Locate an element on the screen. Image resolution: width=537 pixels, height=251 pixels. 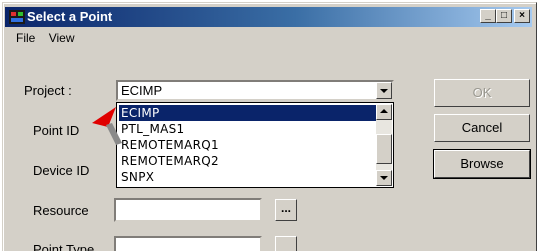
menu-view: View is located at coordinates (62, 38).